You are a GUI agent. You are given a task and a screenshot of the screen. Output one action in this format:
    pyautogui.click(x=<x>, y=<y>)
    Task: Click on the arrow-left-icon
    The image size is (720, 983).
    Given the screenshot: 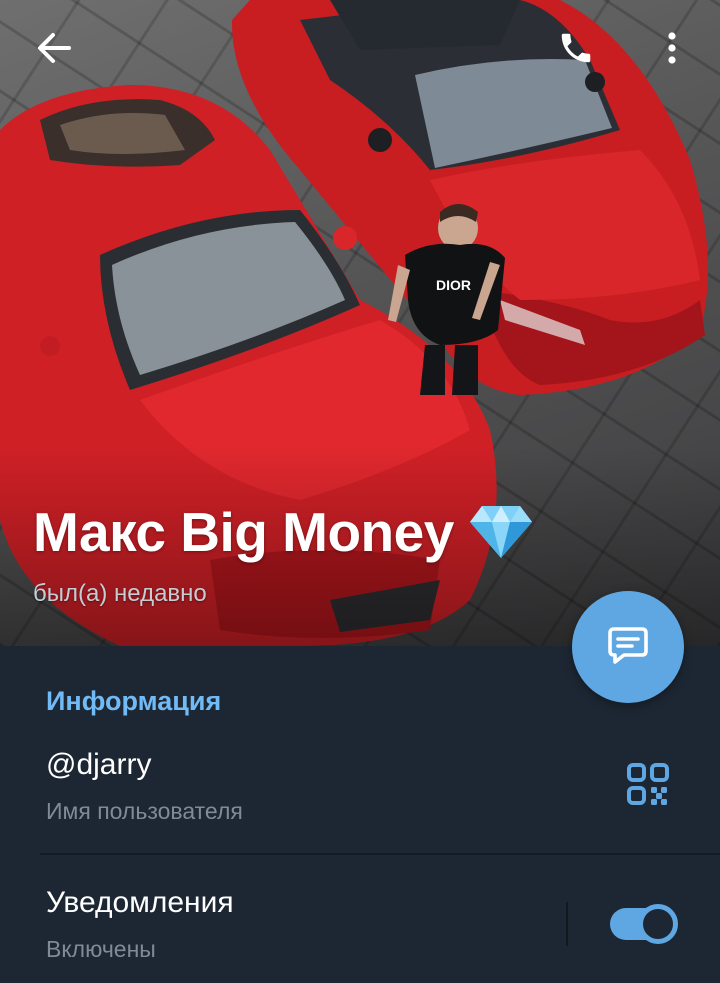 What is the action you would take?
    pyautogui.click(x=54, y=50)
    